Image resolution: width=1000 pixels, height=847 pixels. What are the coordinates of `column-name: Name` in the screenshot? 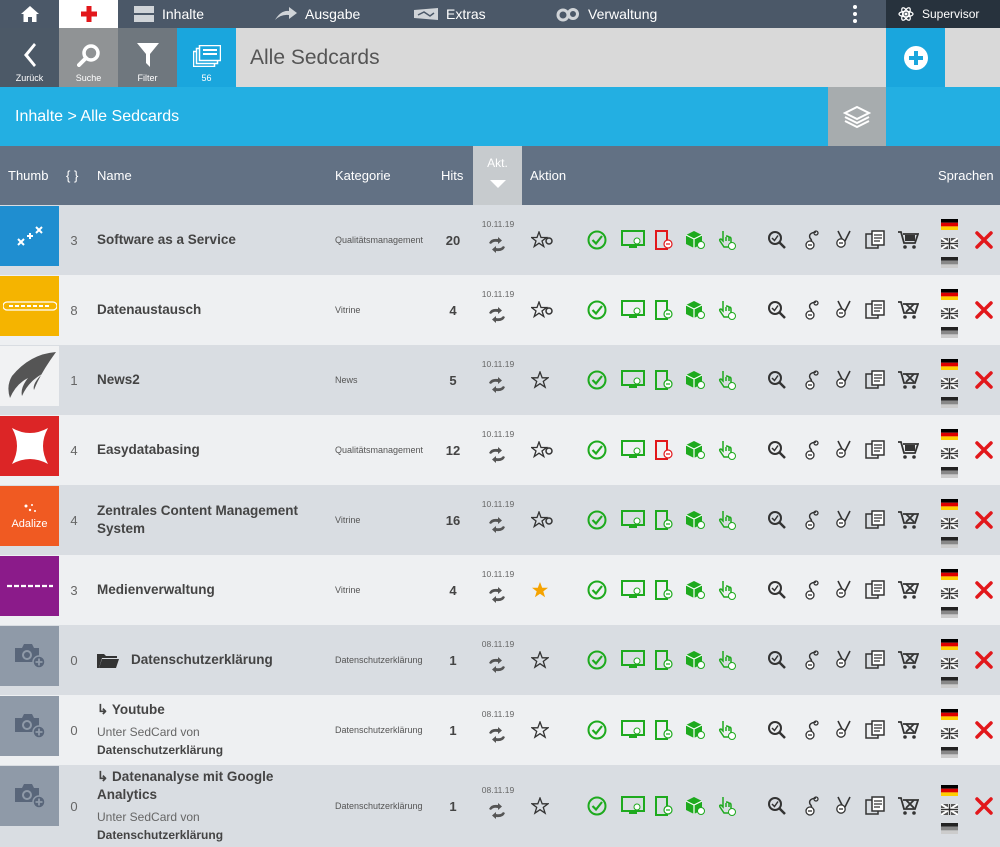 It's located at (114, 175).